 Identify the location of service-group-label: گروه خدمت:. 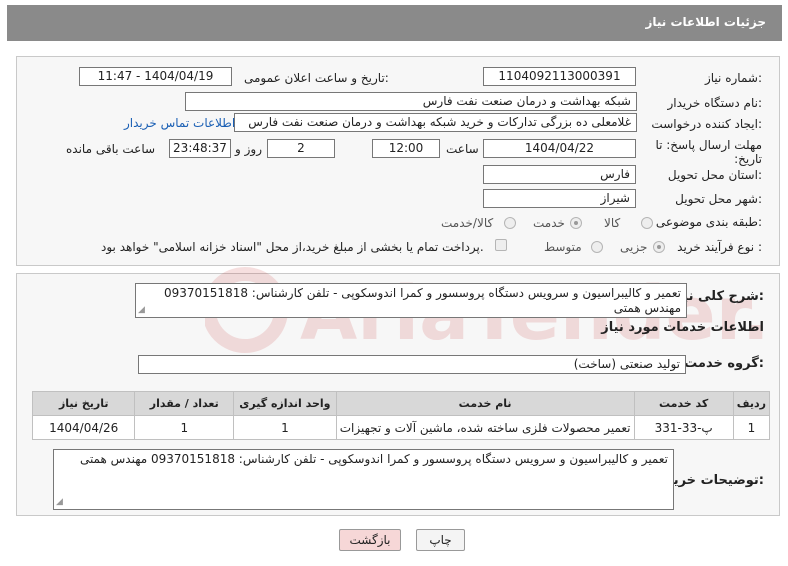
(724, 363).